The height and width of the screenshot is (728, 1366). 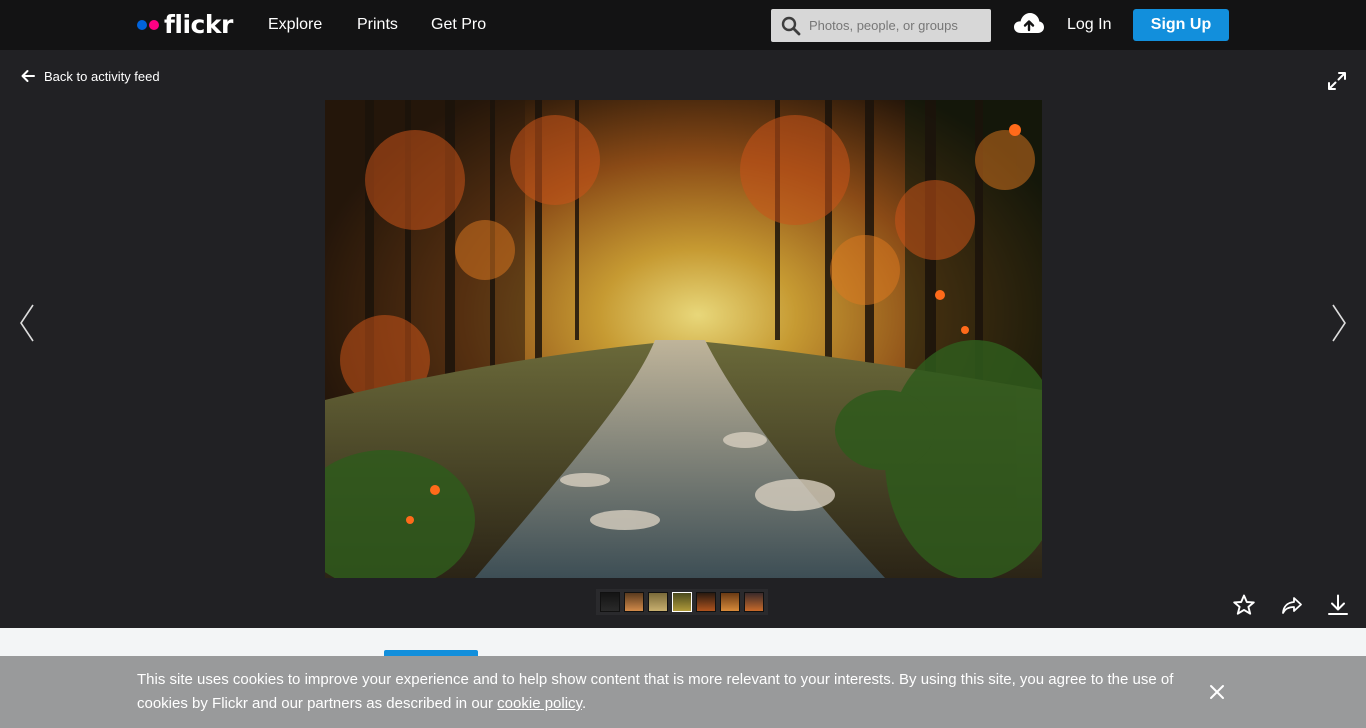 What do you see at coordinates (1338, 605) in the screenshot?
I see `download-icon` at bounding box center [1338, 605].